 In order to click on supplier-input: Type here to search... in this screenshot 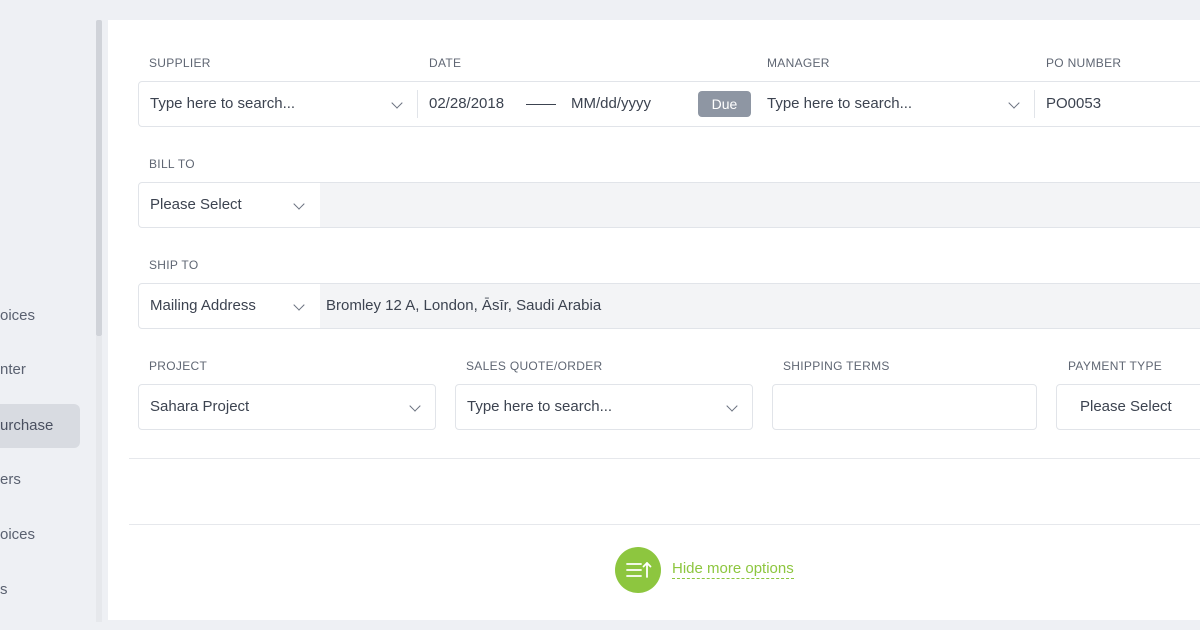, I will do `click(222, 103)`.